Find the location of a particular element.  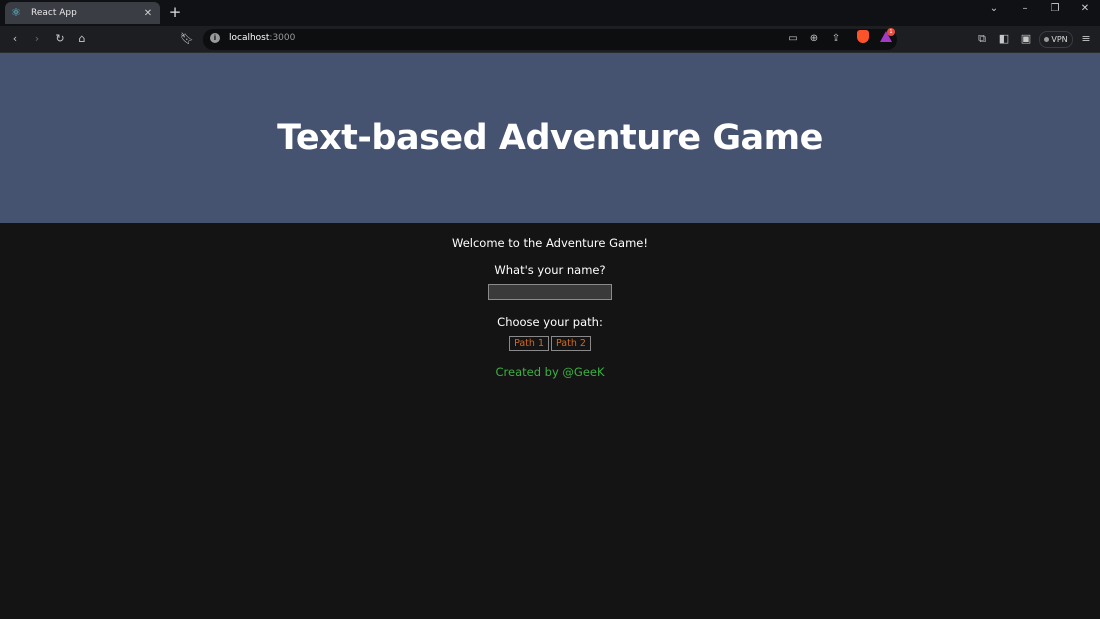

browser-tab: ⚛ React App ✕ is located at coordinates (82, 13).